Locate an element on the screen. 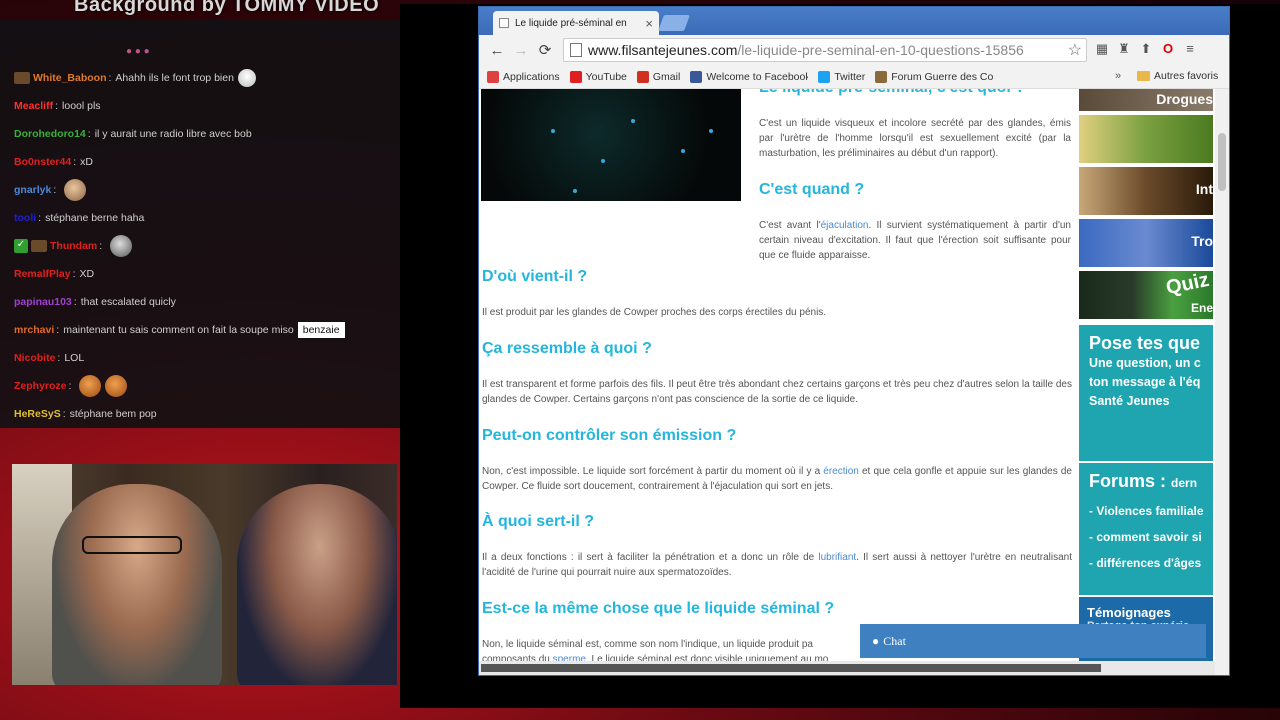  tile-ene-label: Ene is located at coordinates (1201, 308).